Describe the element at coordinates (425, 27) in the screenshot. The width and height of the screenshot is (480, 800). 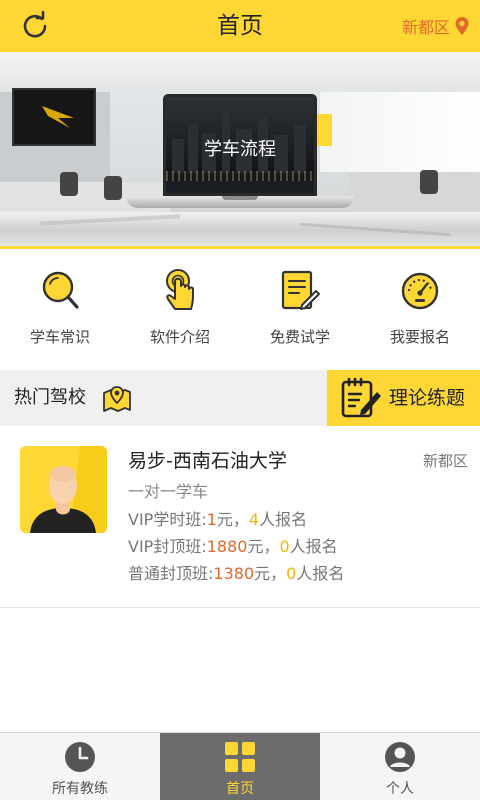
I see `location-label: 新都区` at that location.